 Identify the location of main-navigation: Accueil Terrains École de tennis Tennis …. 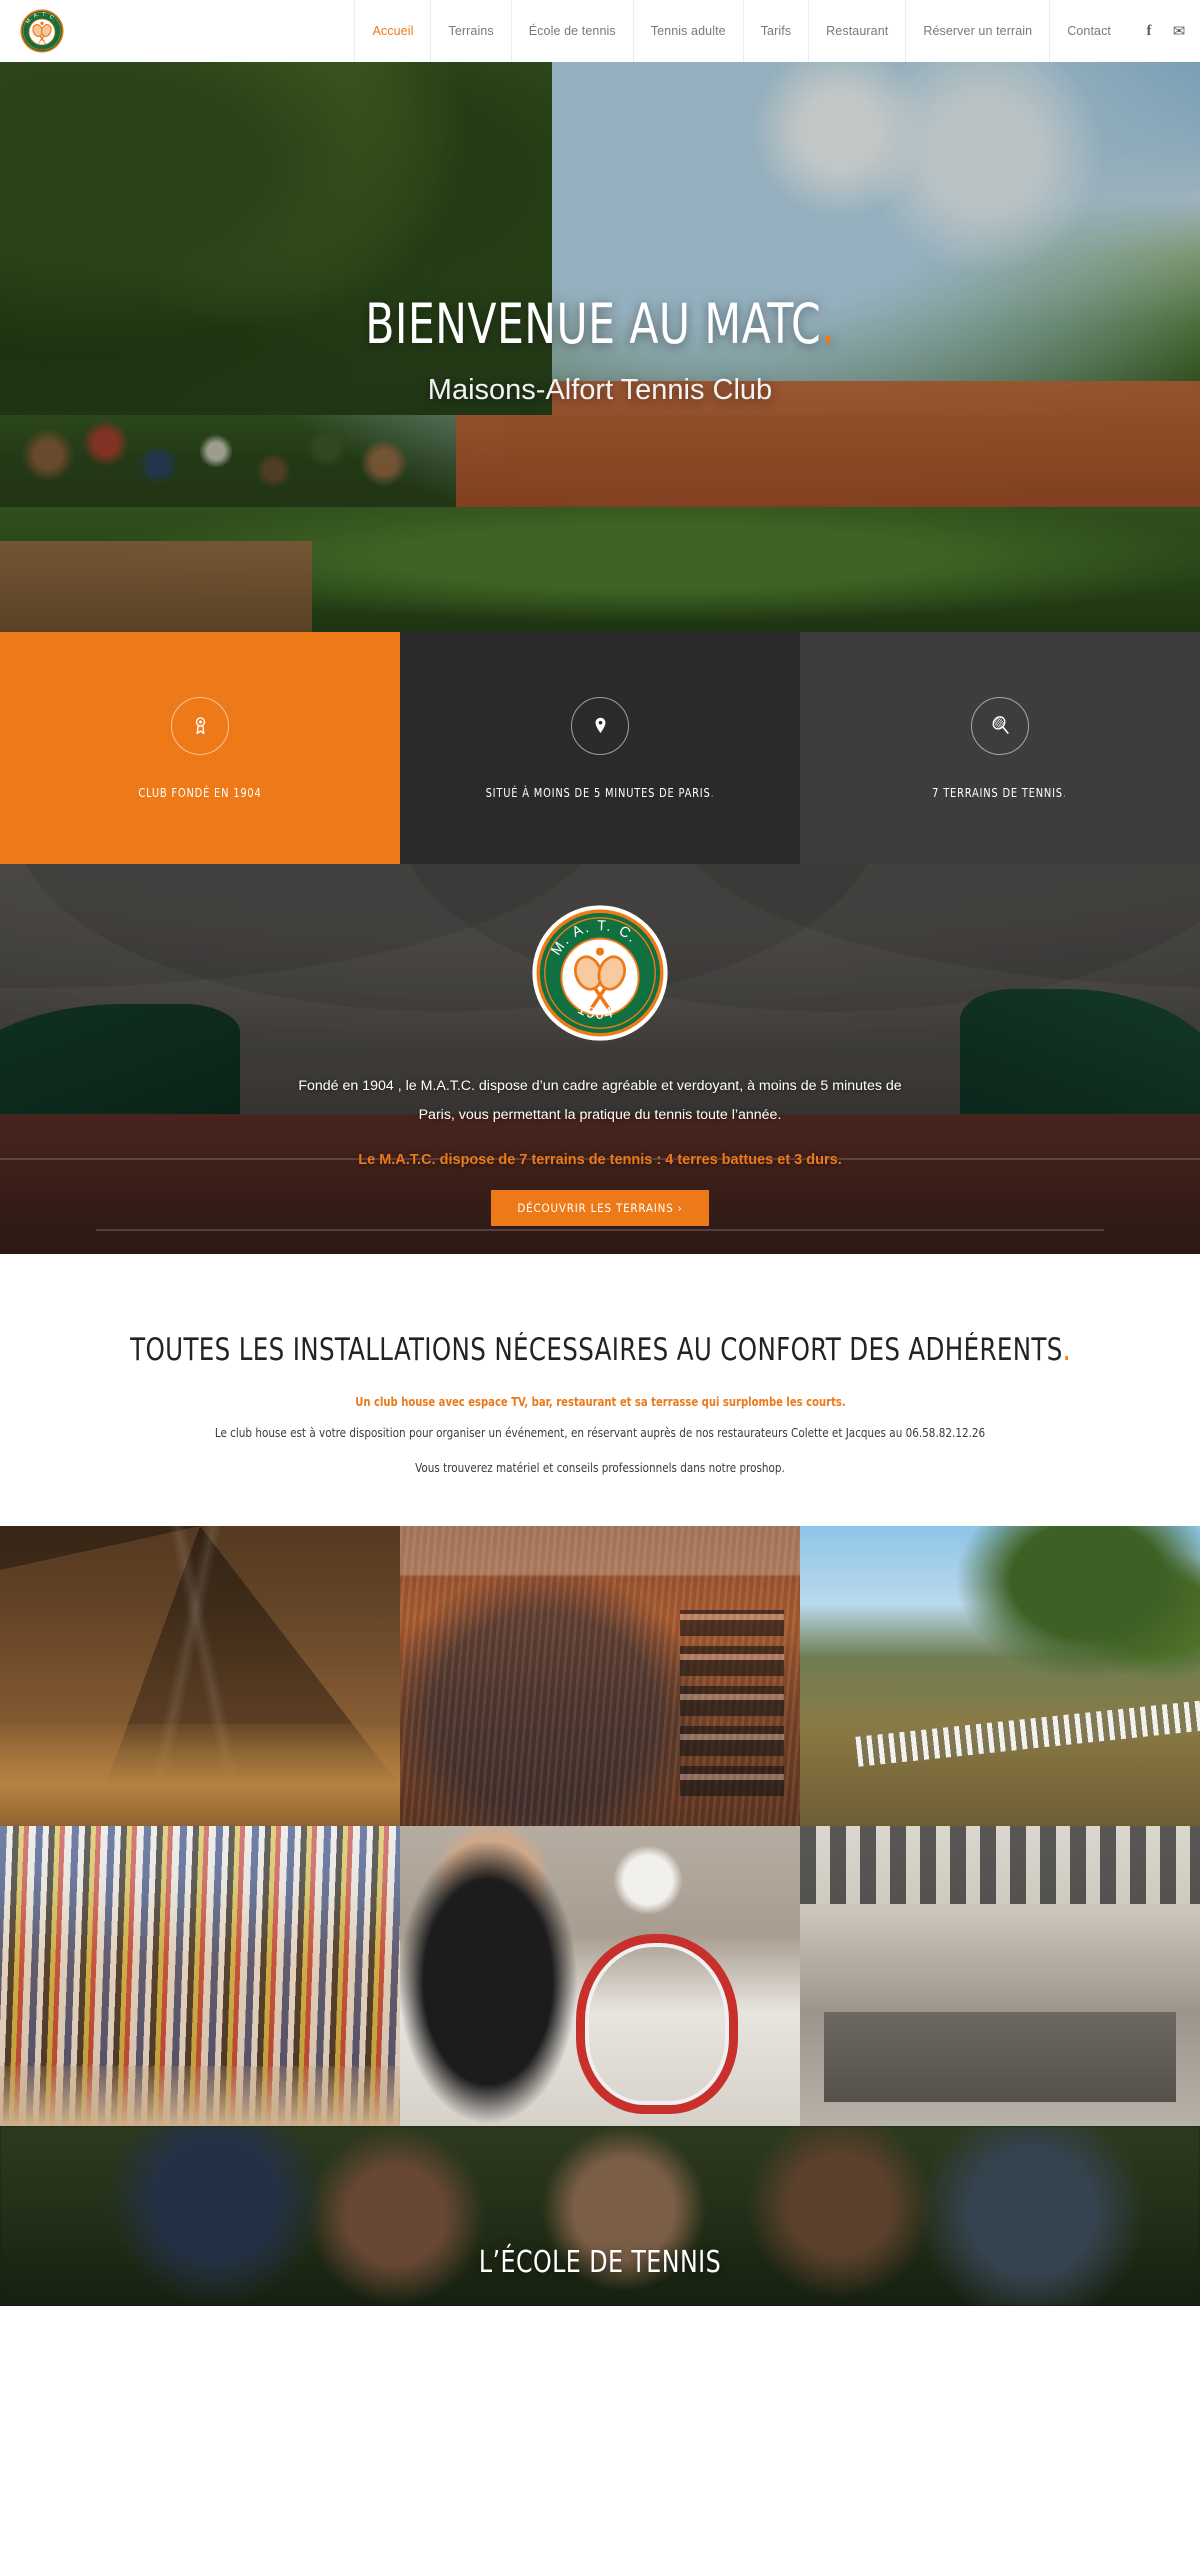
(777, 31).